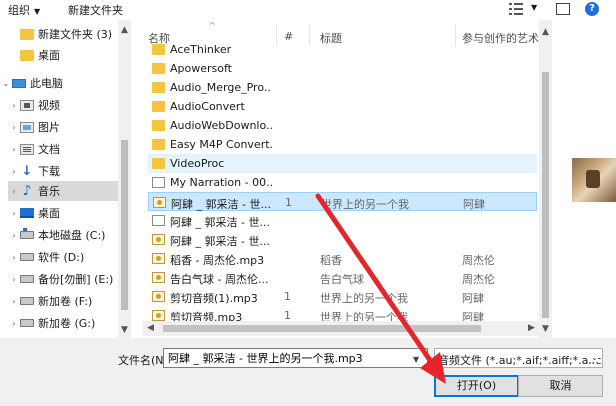 The height and width of the screenshot is (406, 616). What do you see at coordinates (331, 260) in the screenshot?
I see `row-title: 稻香` at bounding box center [331, 260].